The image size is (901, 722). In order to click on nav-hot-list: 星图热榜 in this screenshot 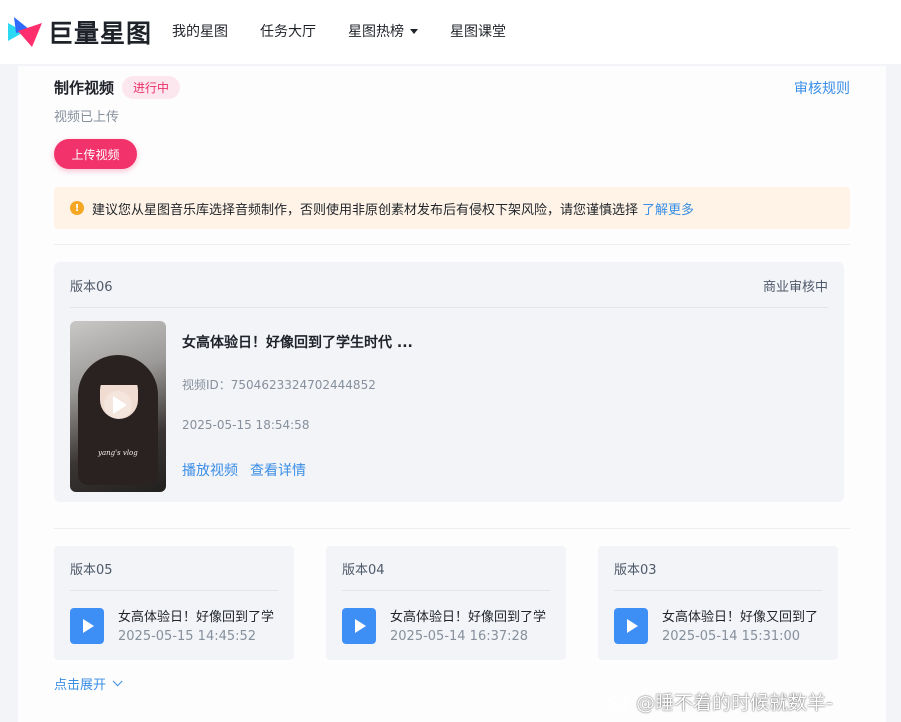, I will do `click(383, 31)`.